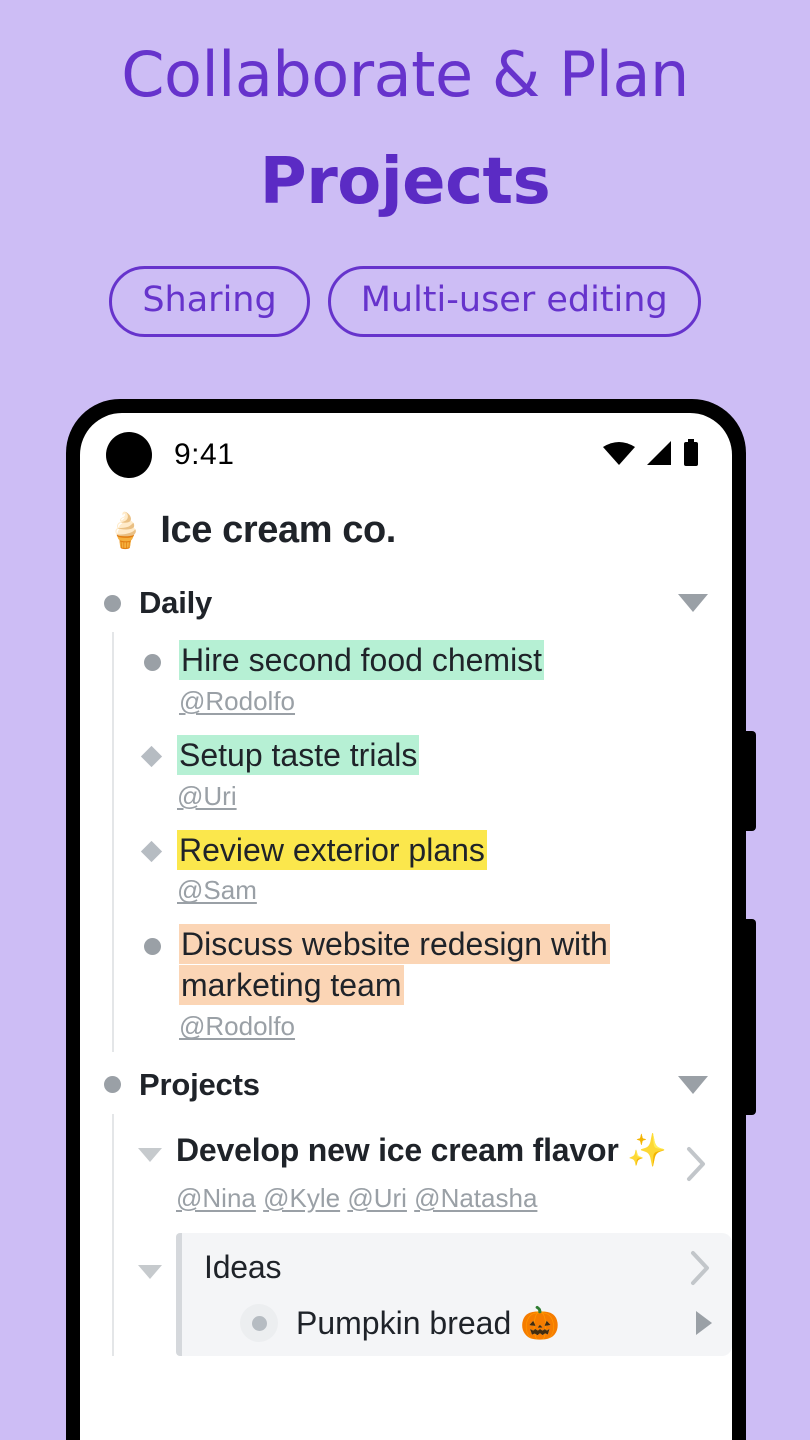 This screenshot has width=810, height=1440. Describe the element at coordinates (217, 890) in the screenshot. I see `mention-sam: @Sam` at that location.